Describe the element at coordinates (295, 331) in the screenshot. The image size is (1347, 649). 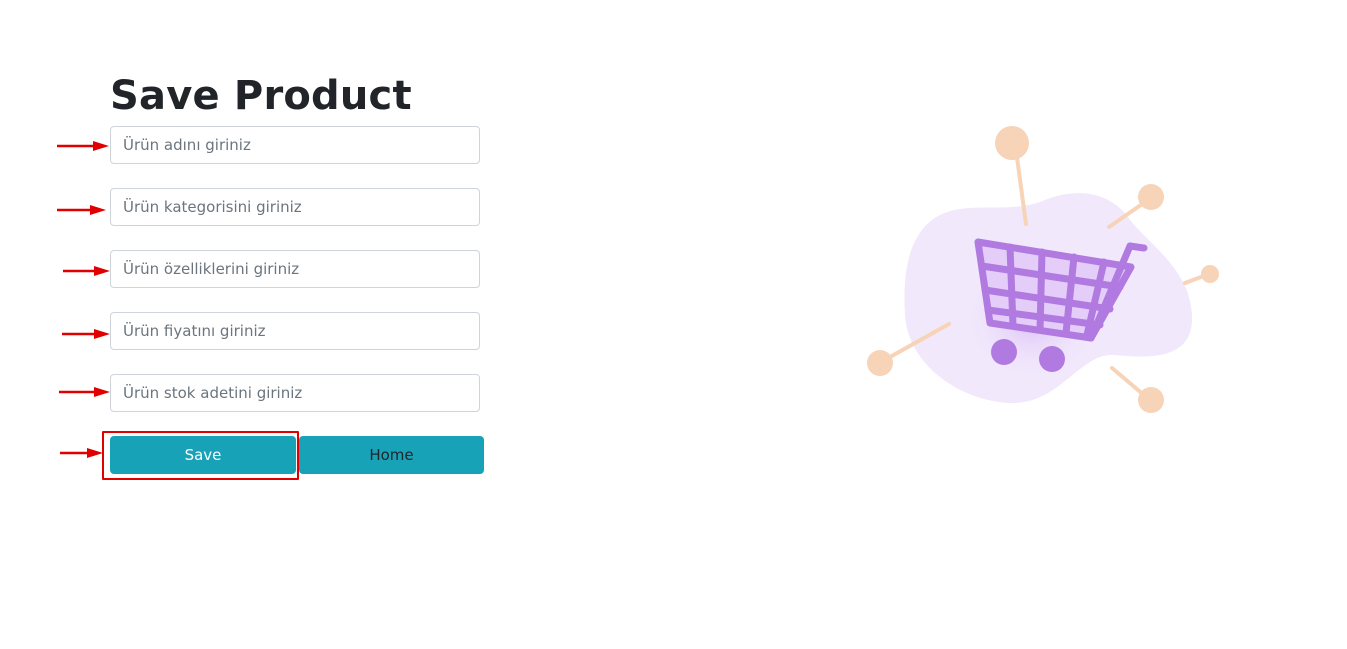
I see `product-price-input` at that location.